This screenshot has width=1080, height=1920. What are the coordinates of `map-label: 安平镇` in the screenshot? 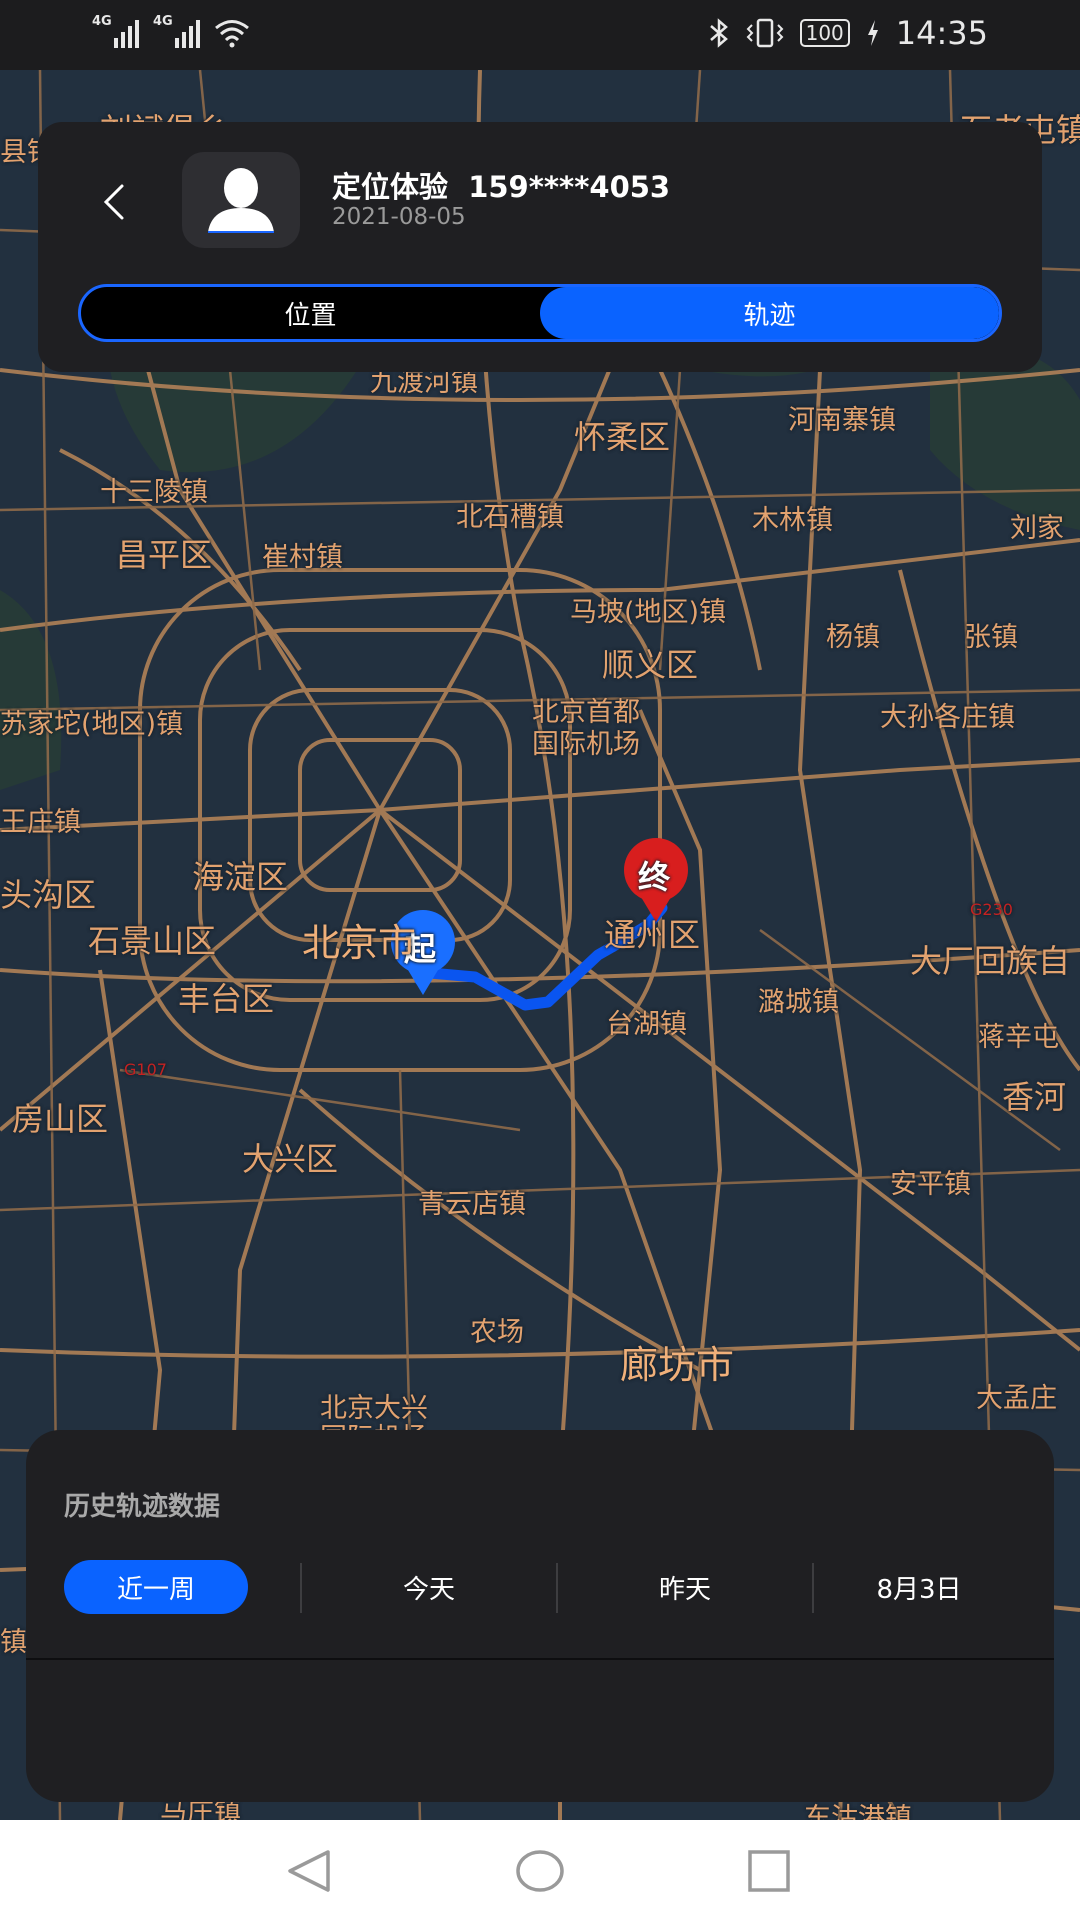 It's located at (930, 1184).